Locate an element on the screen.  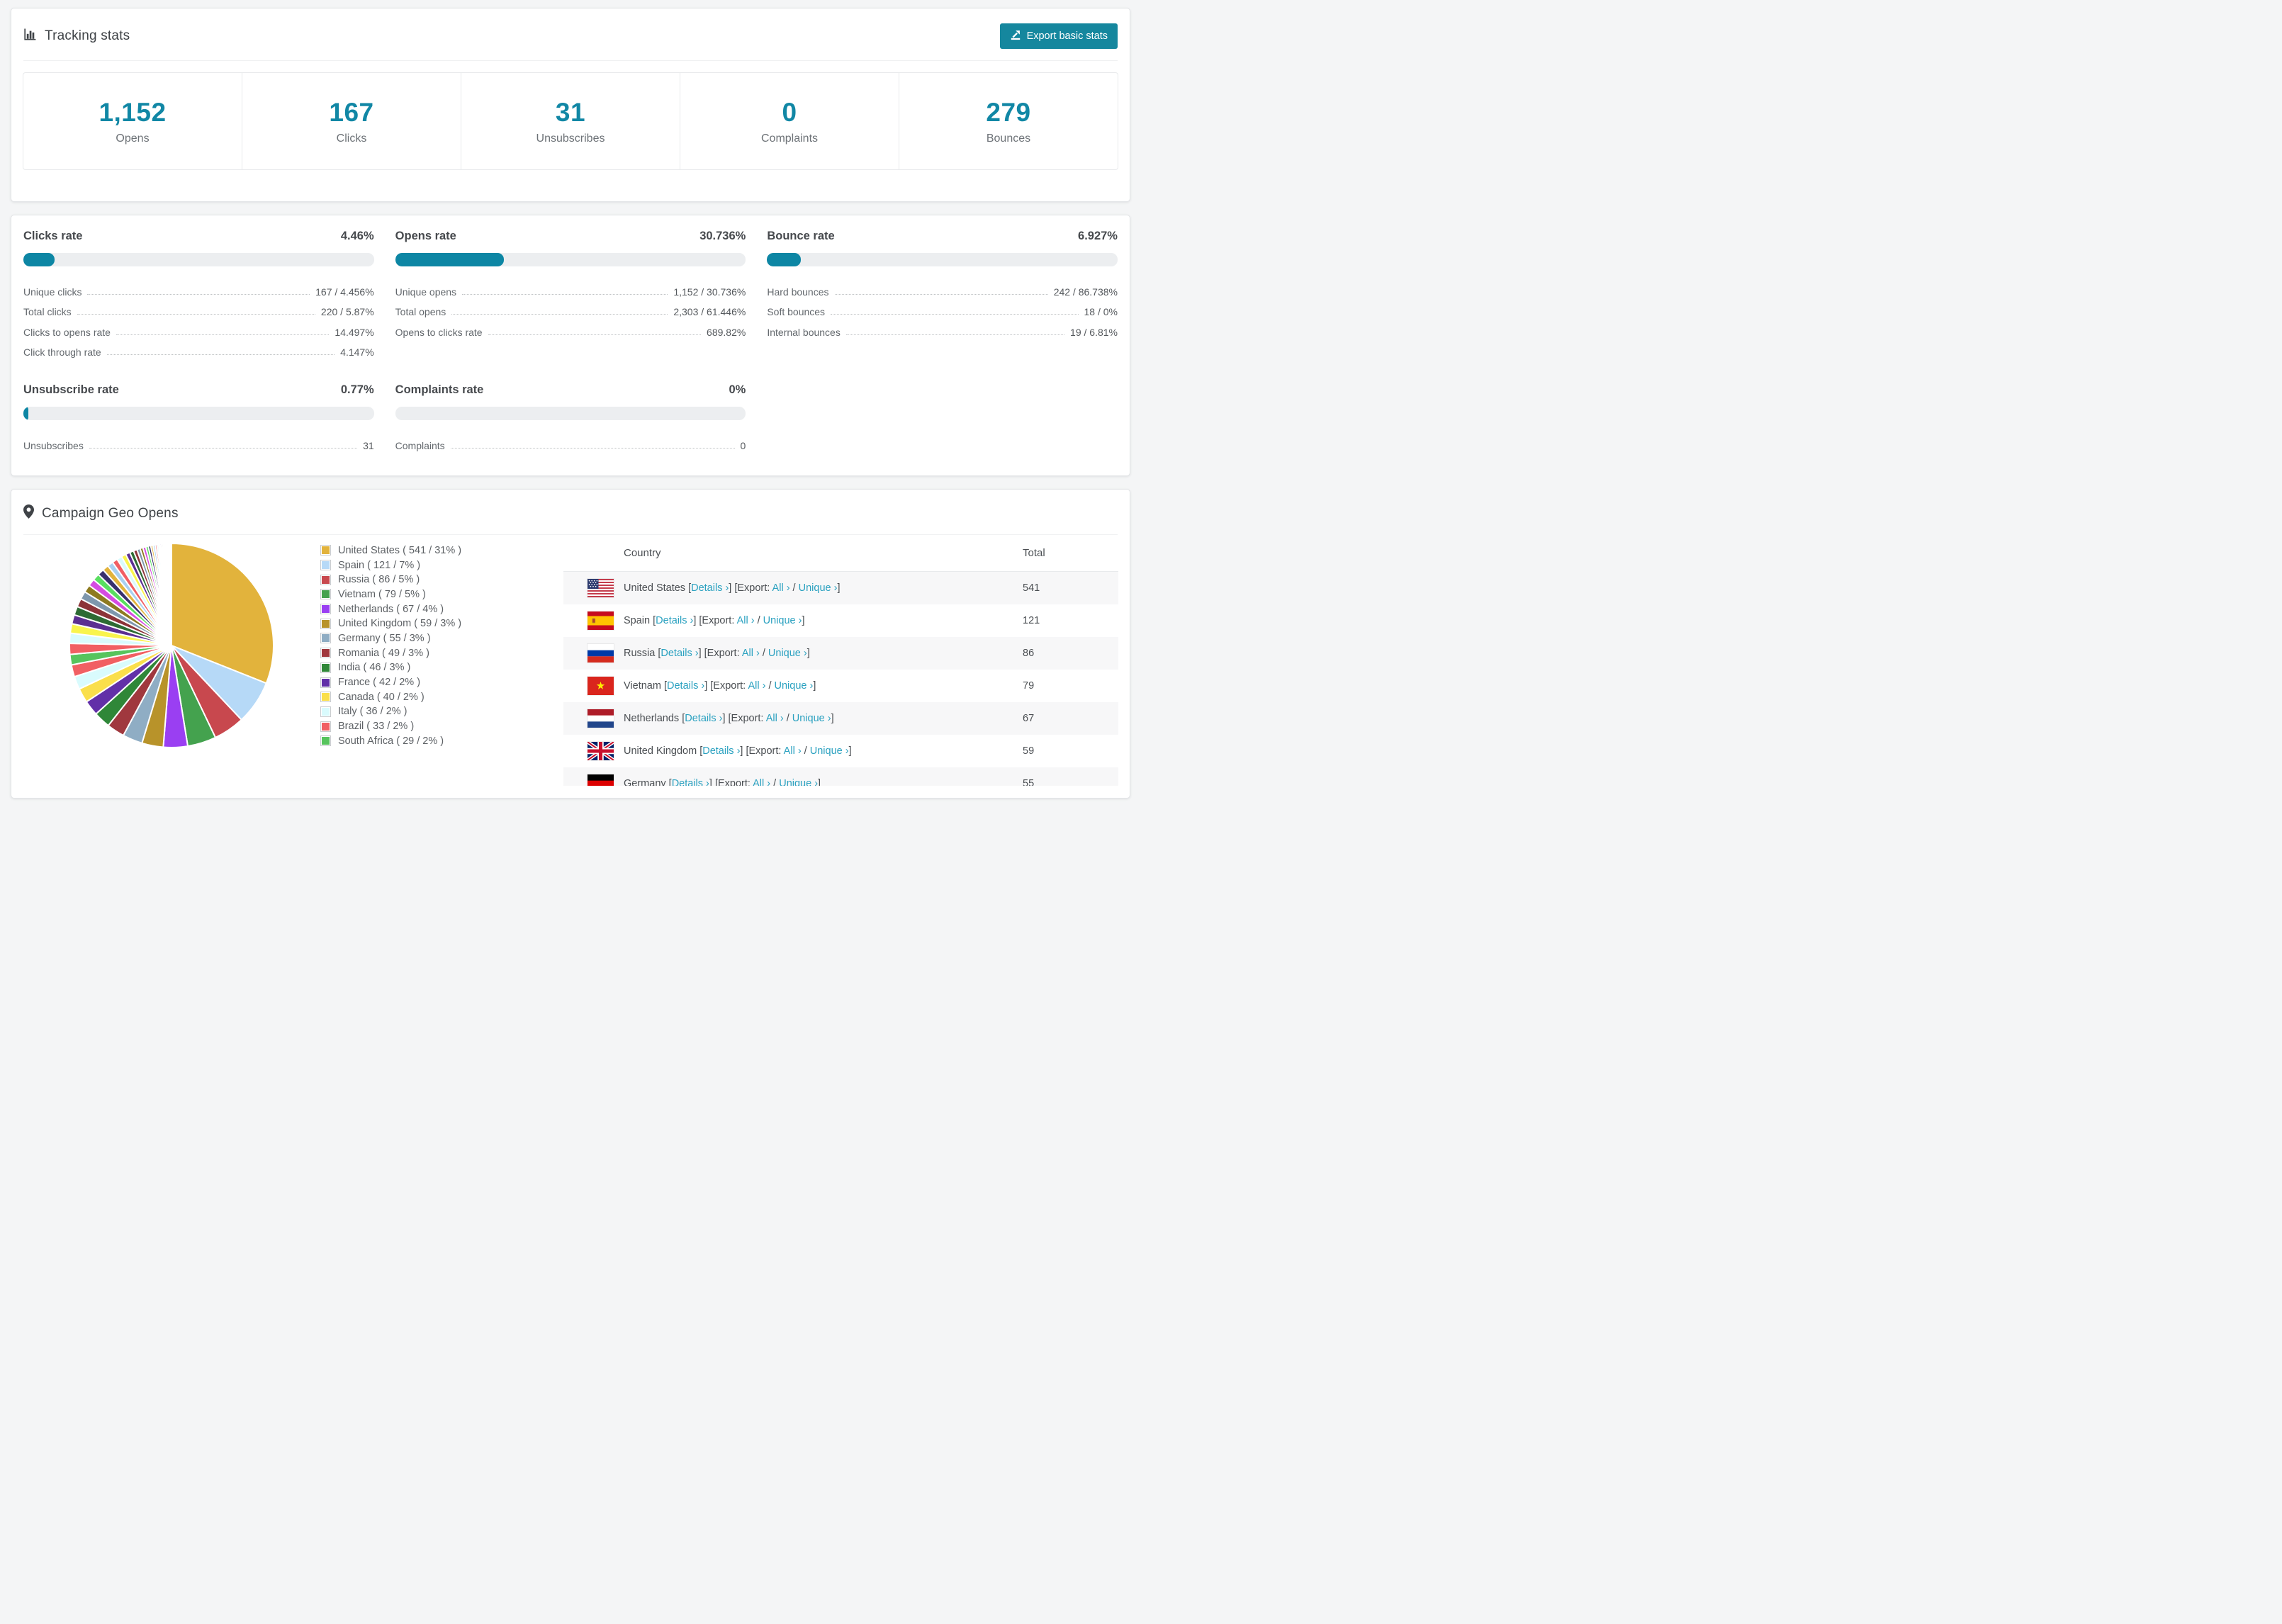
summary-label: Opens is located at coordinates (133, 138).